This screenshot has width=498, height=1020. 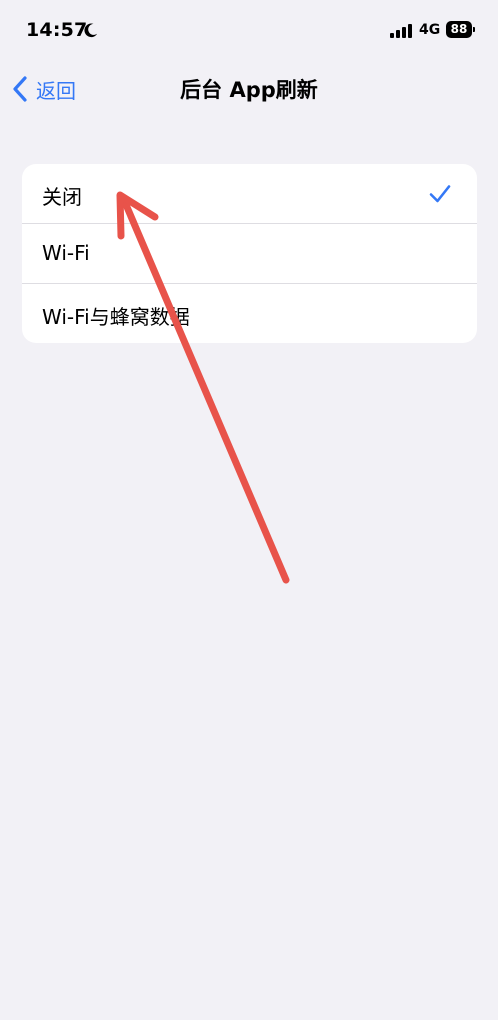 I want to click on battery-level: 88, so click(x=459, y=29).